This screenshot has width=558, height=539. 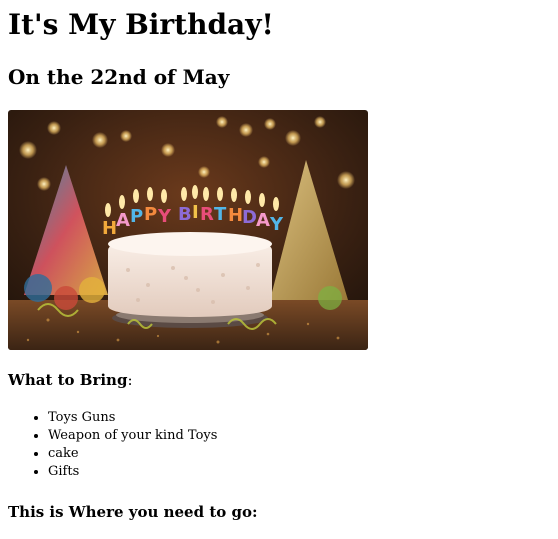 What do you see at coordinates (185, 214) in the screenshot?
I see `svg-text: B` at bounding box center [185, 214].